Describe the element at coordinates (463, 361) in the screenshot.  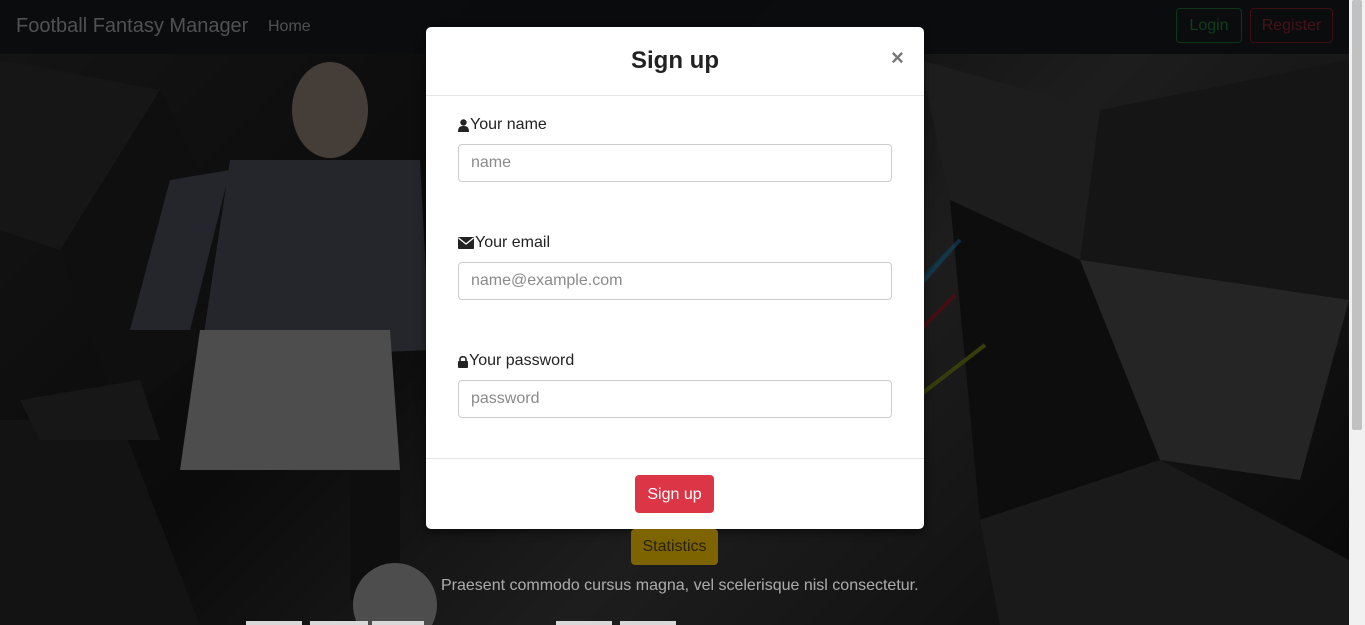
I see `lock-icon` at that location.